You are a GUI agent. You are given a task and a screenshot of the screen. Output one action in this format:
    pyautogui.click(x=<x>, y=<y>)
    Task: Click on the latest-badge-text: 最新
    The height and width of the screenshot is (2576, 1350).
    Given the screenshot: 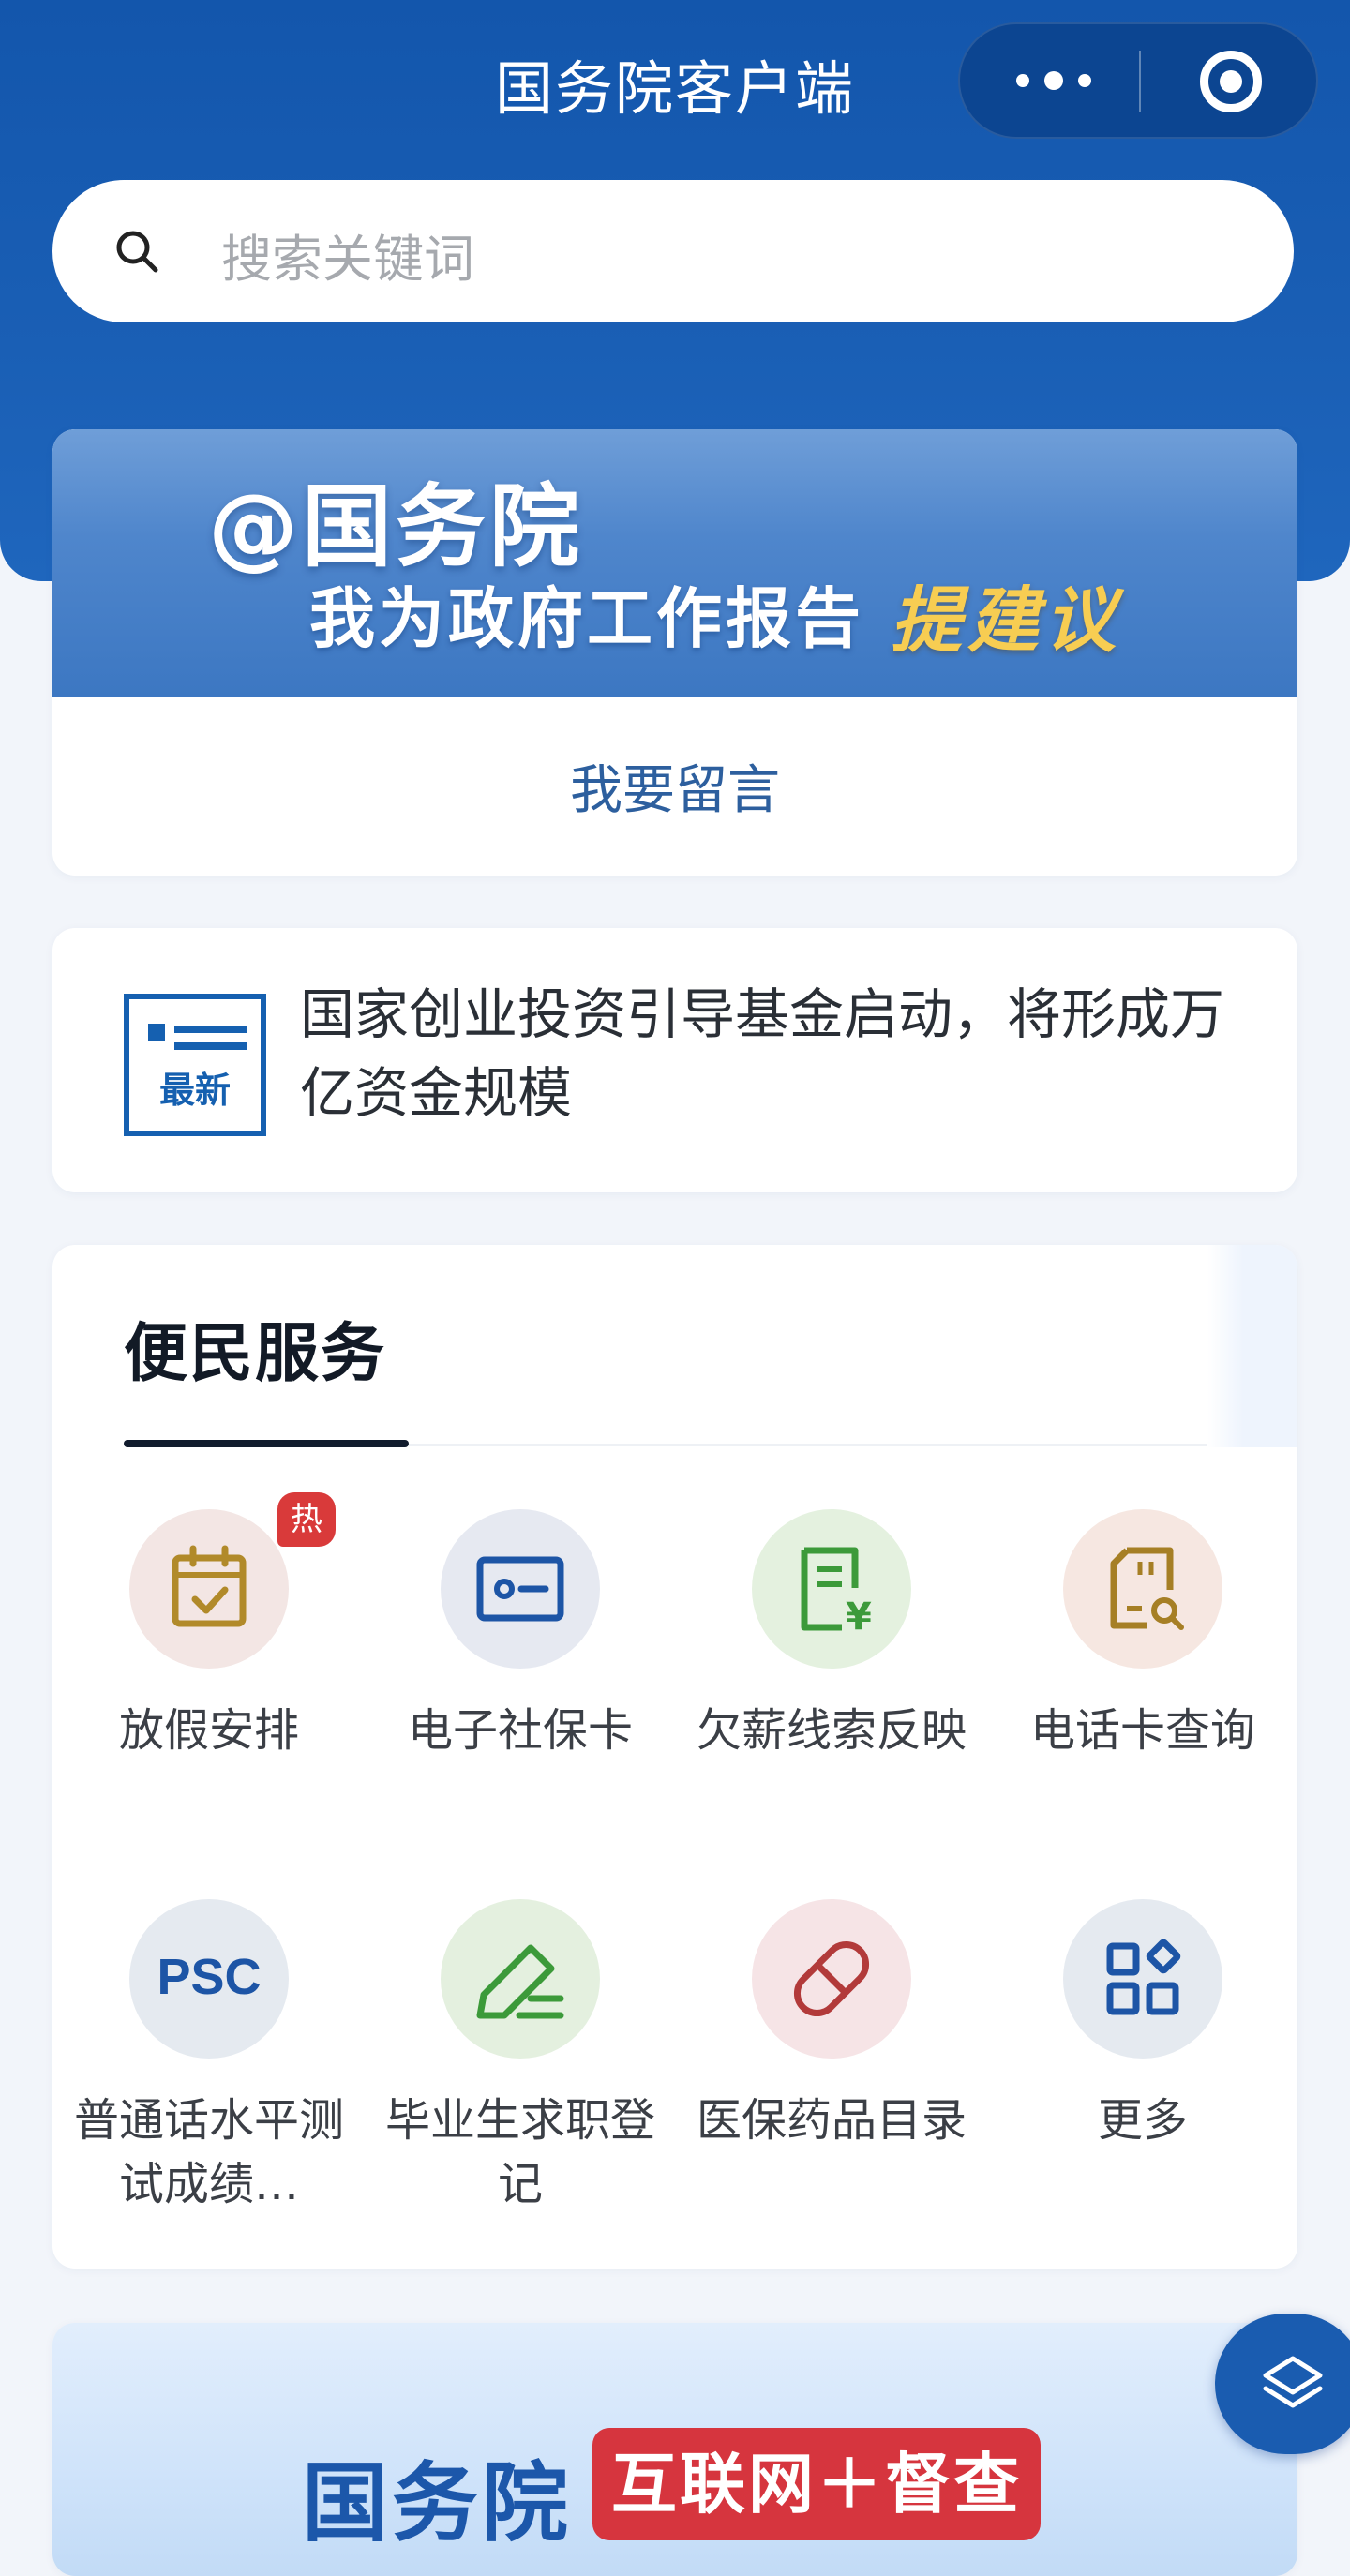 What is the action you would take?
    pyautogui.click(x=194, y=1090)
    